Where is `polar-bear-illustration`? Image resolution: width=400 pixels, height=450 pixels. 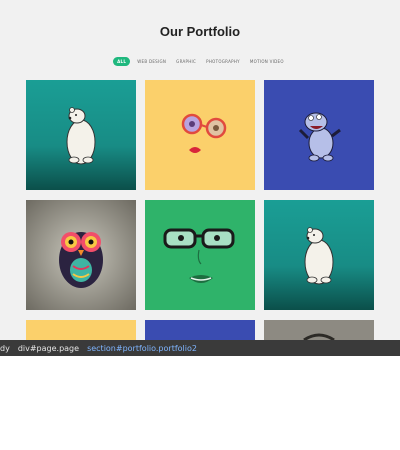
polar-bear-illustration is located at coordinates (81, 135).